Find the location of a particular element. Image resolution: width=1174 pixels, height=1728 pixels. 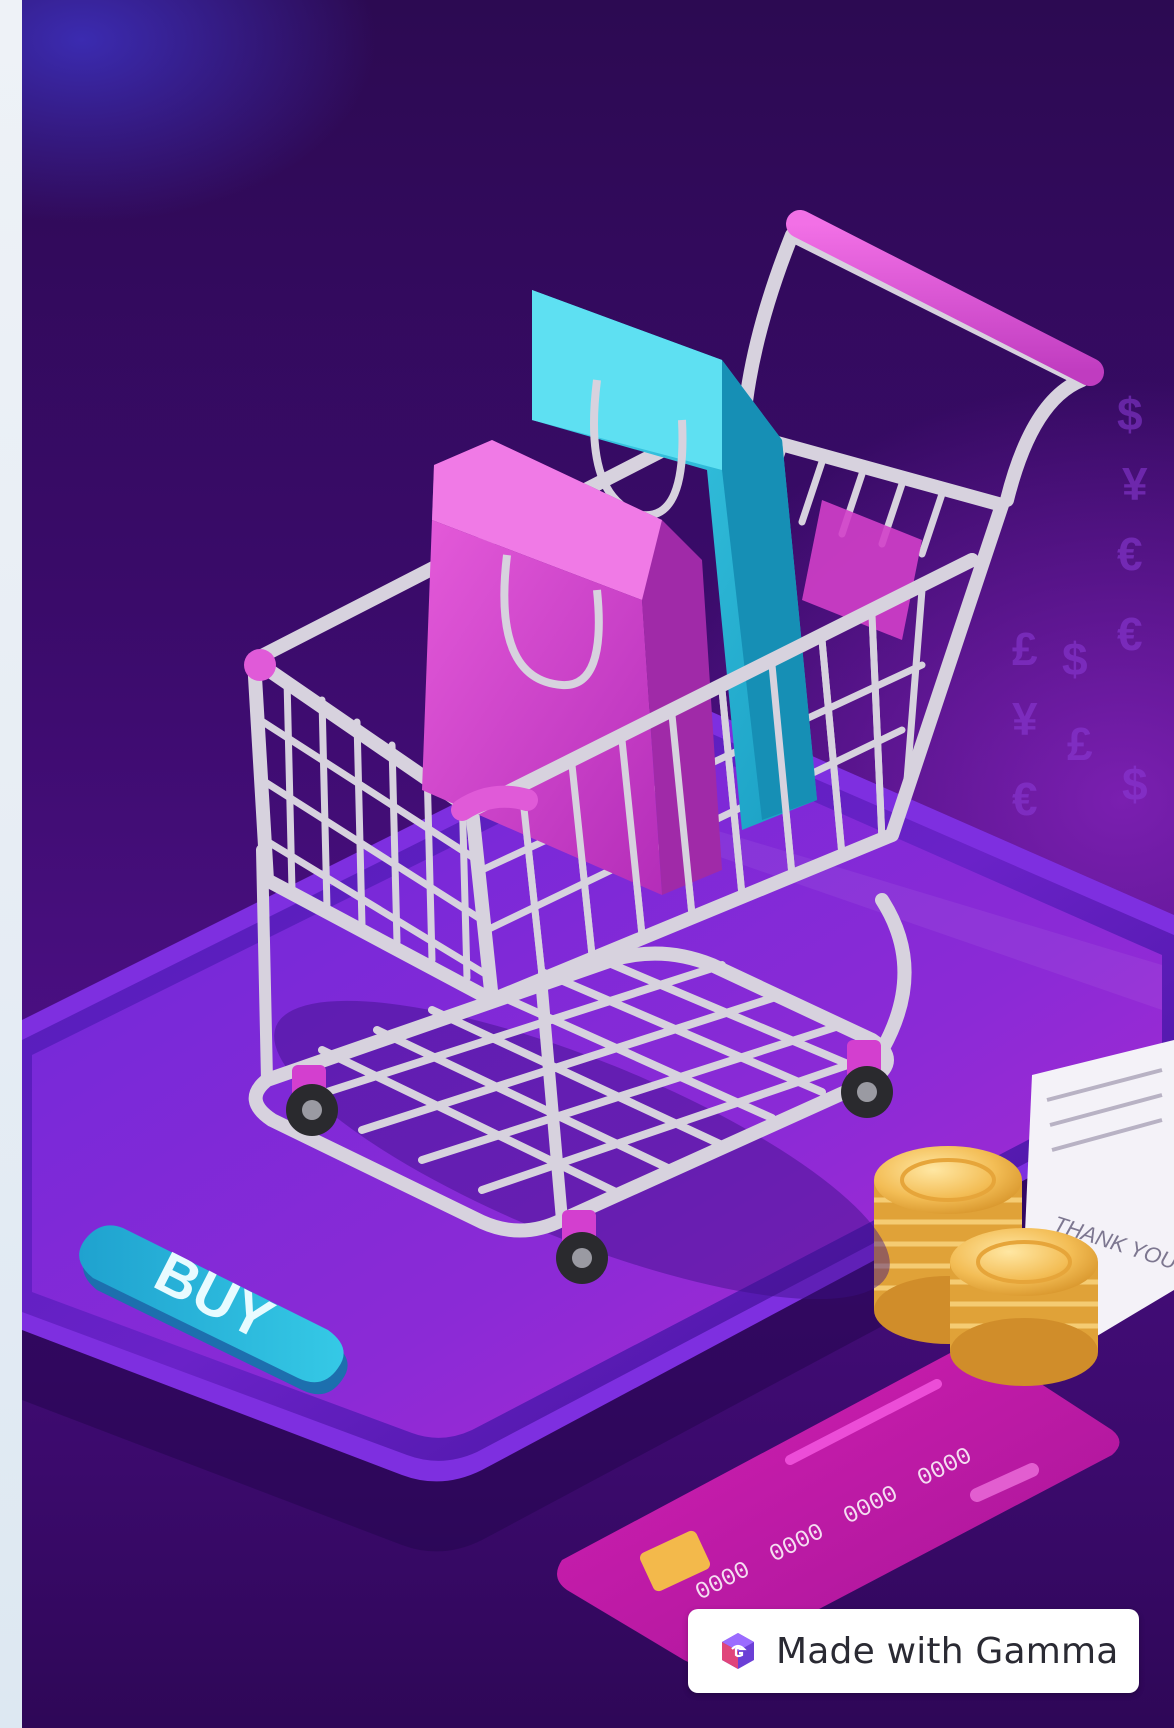

badge-label: Made with Gamma is located at coordinates (947, 1651).